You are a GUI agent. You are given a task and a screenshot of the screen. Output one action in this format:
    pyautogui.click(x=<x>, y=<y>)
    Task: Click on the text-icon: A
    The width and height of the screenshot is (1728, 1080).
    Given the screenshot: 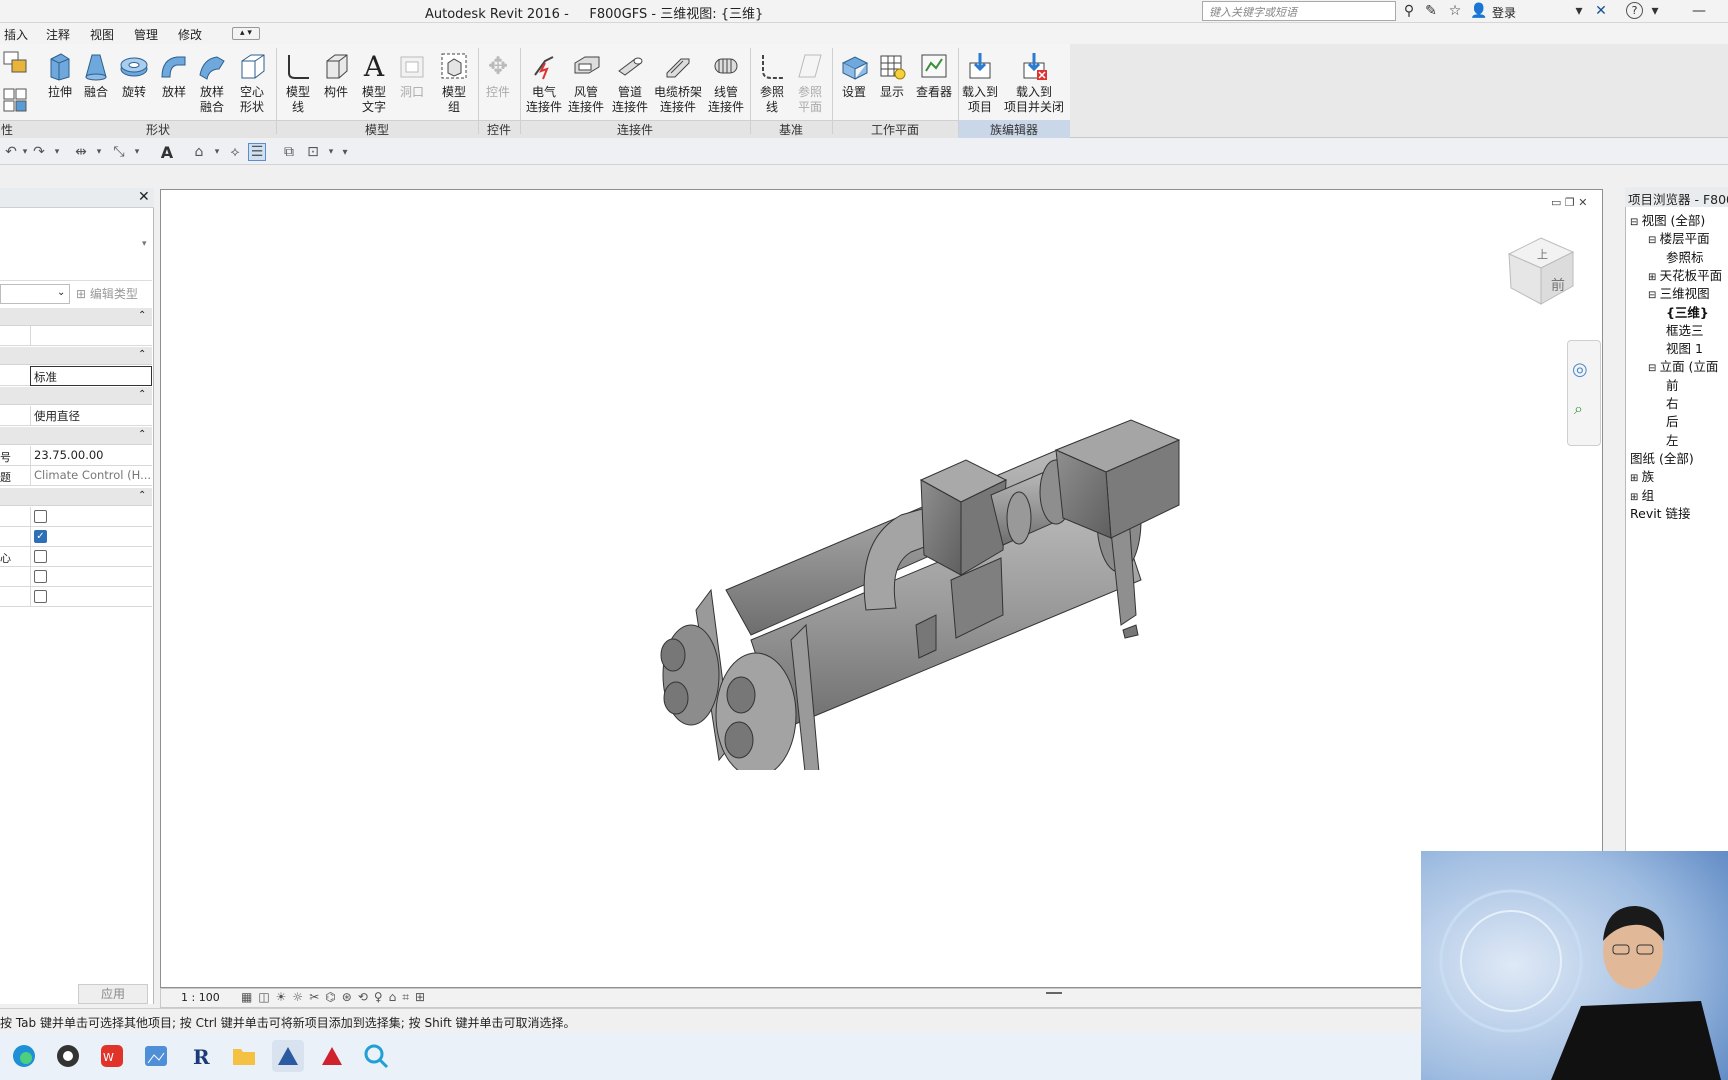 What is the action you would take?
    pyautogui.click(x=167, y=152)
    